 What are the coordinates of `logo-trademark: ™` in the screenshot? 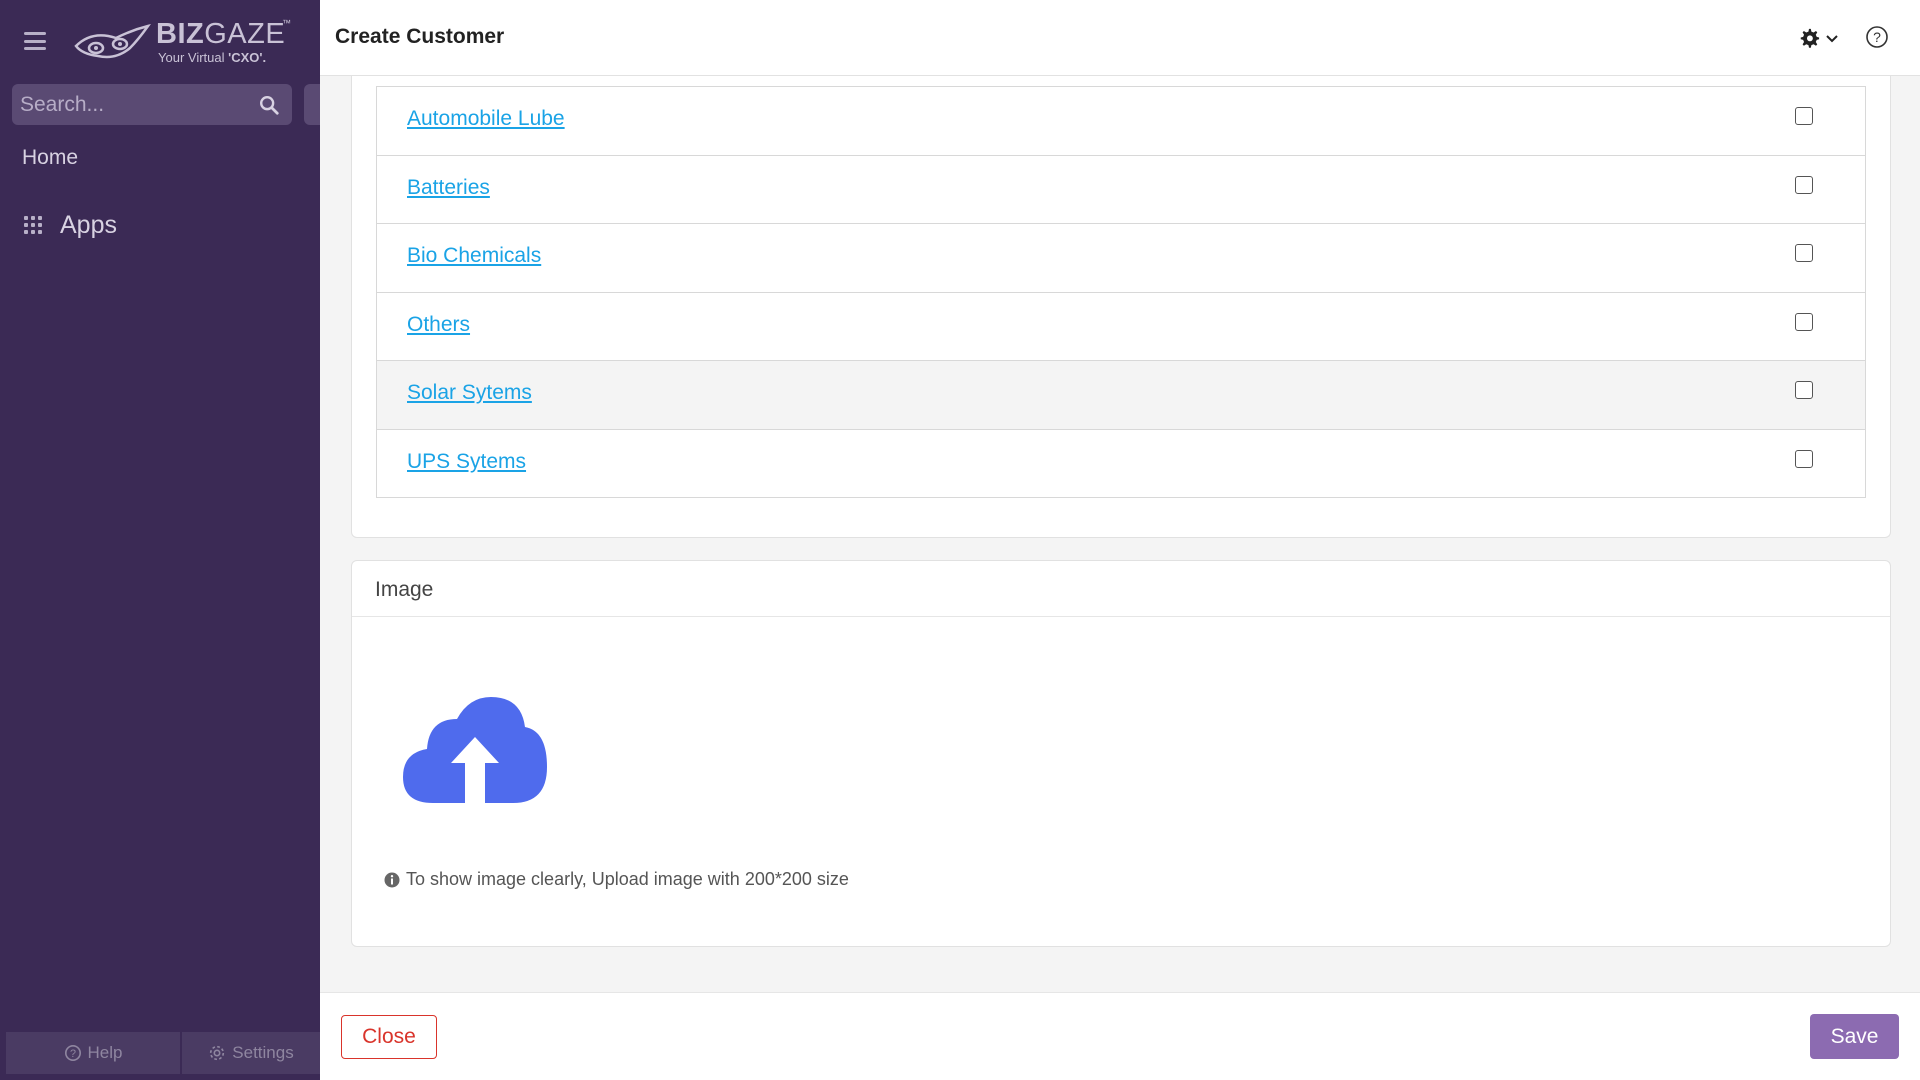 It's located at (286, 23).